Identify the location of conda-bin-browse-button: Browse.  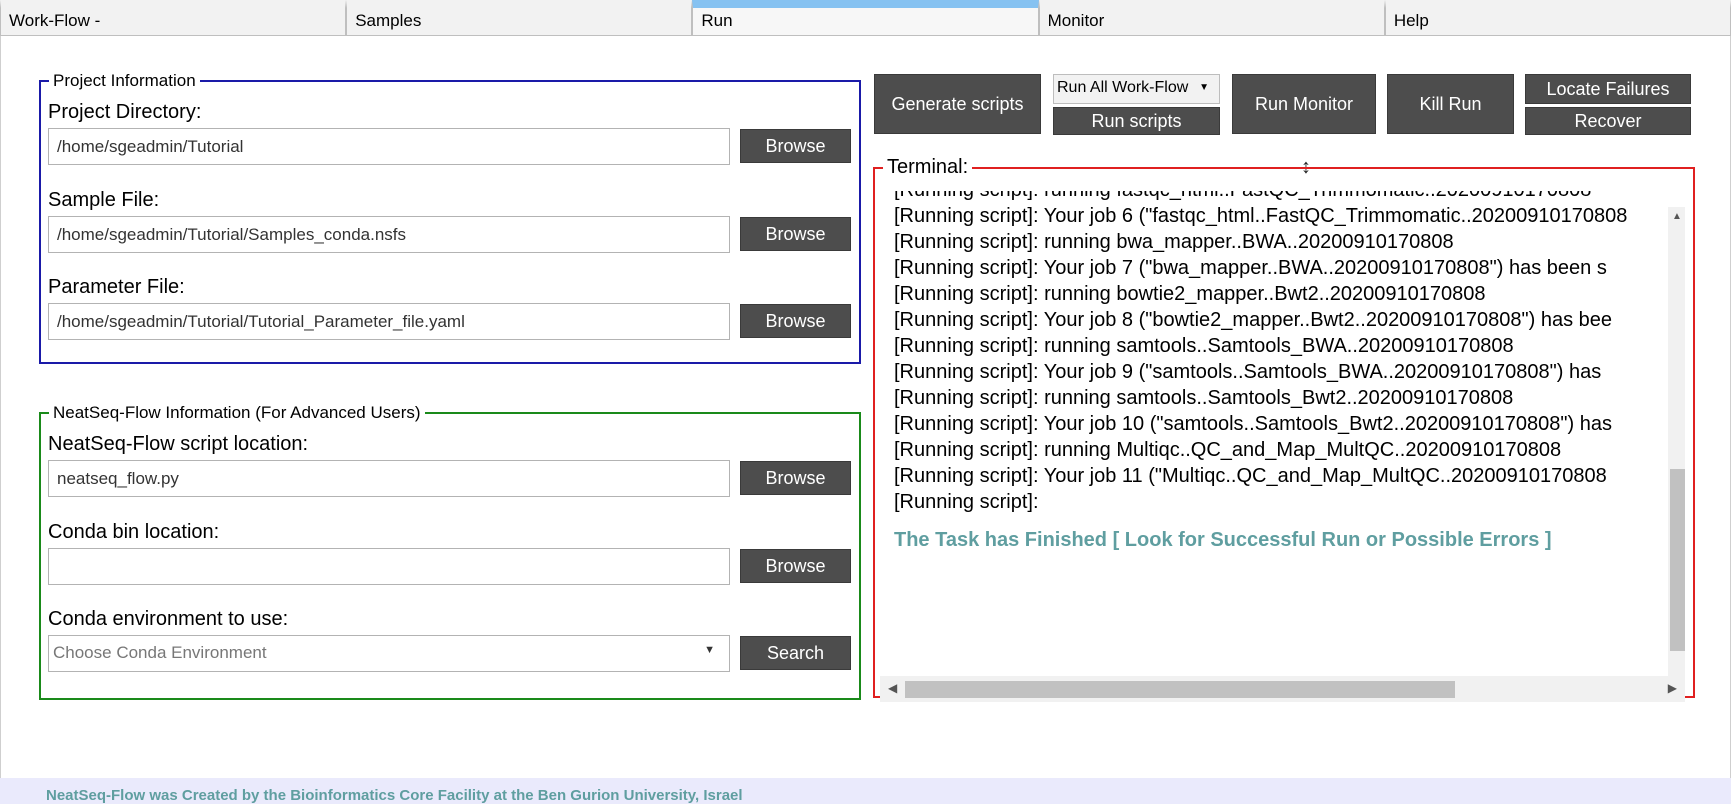
(795, 566).